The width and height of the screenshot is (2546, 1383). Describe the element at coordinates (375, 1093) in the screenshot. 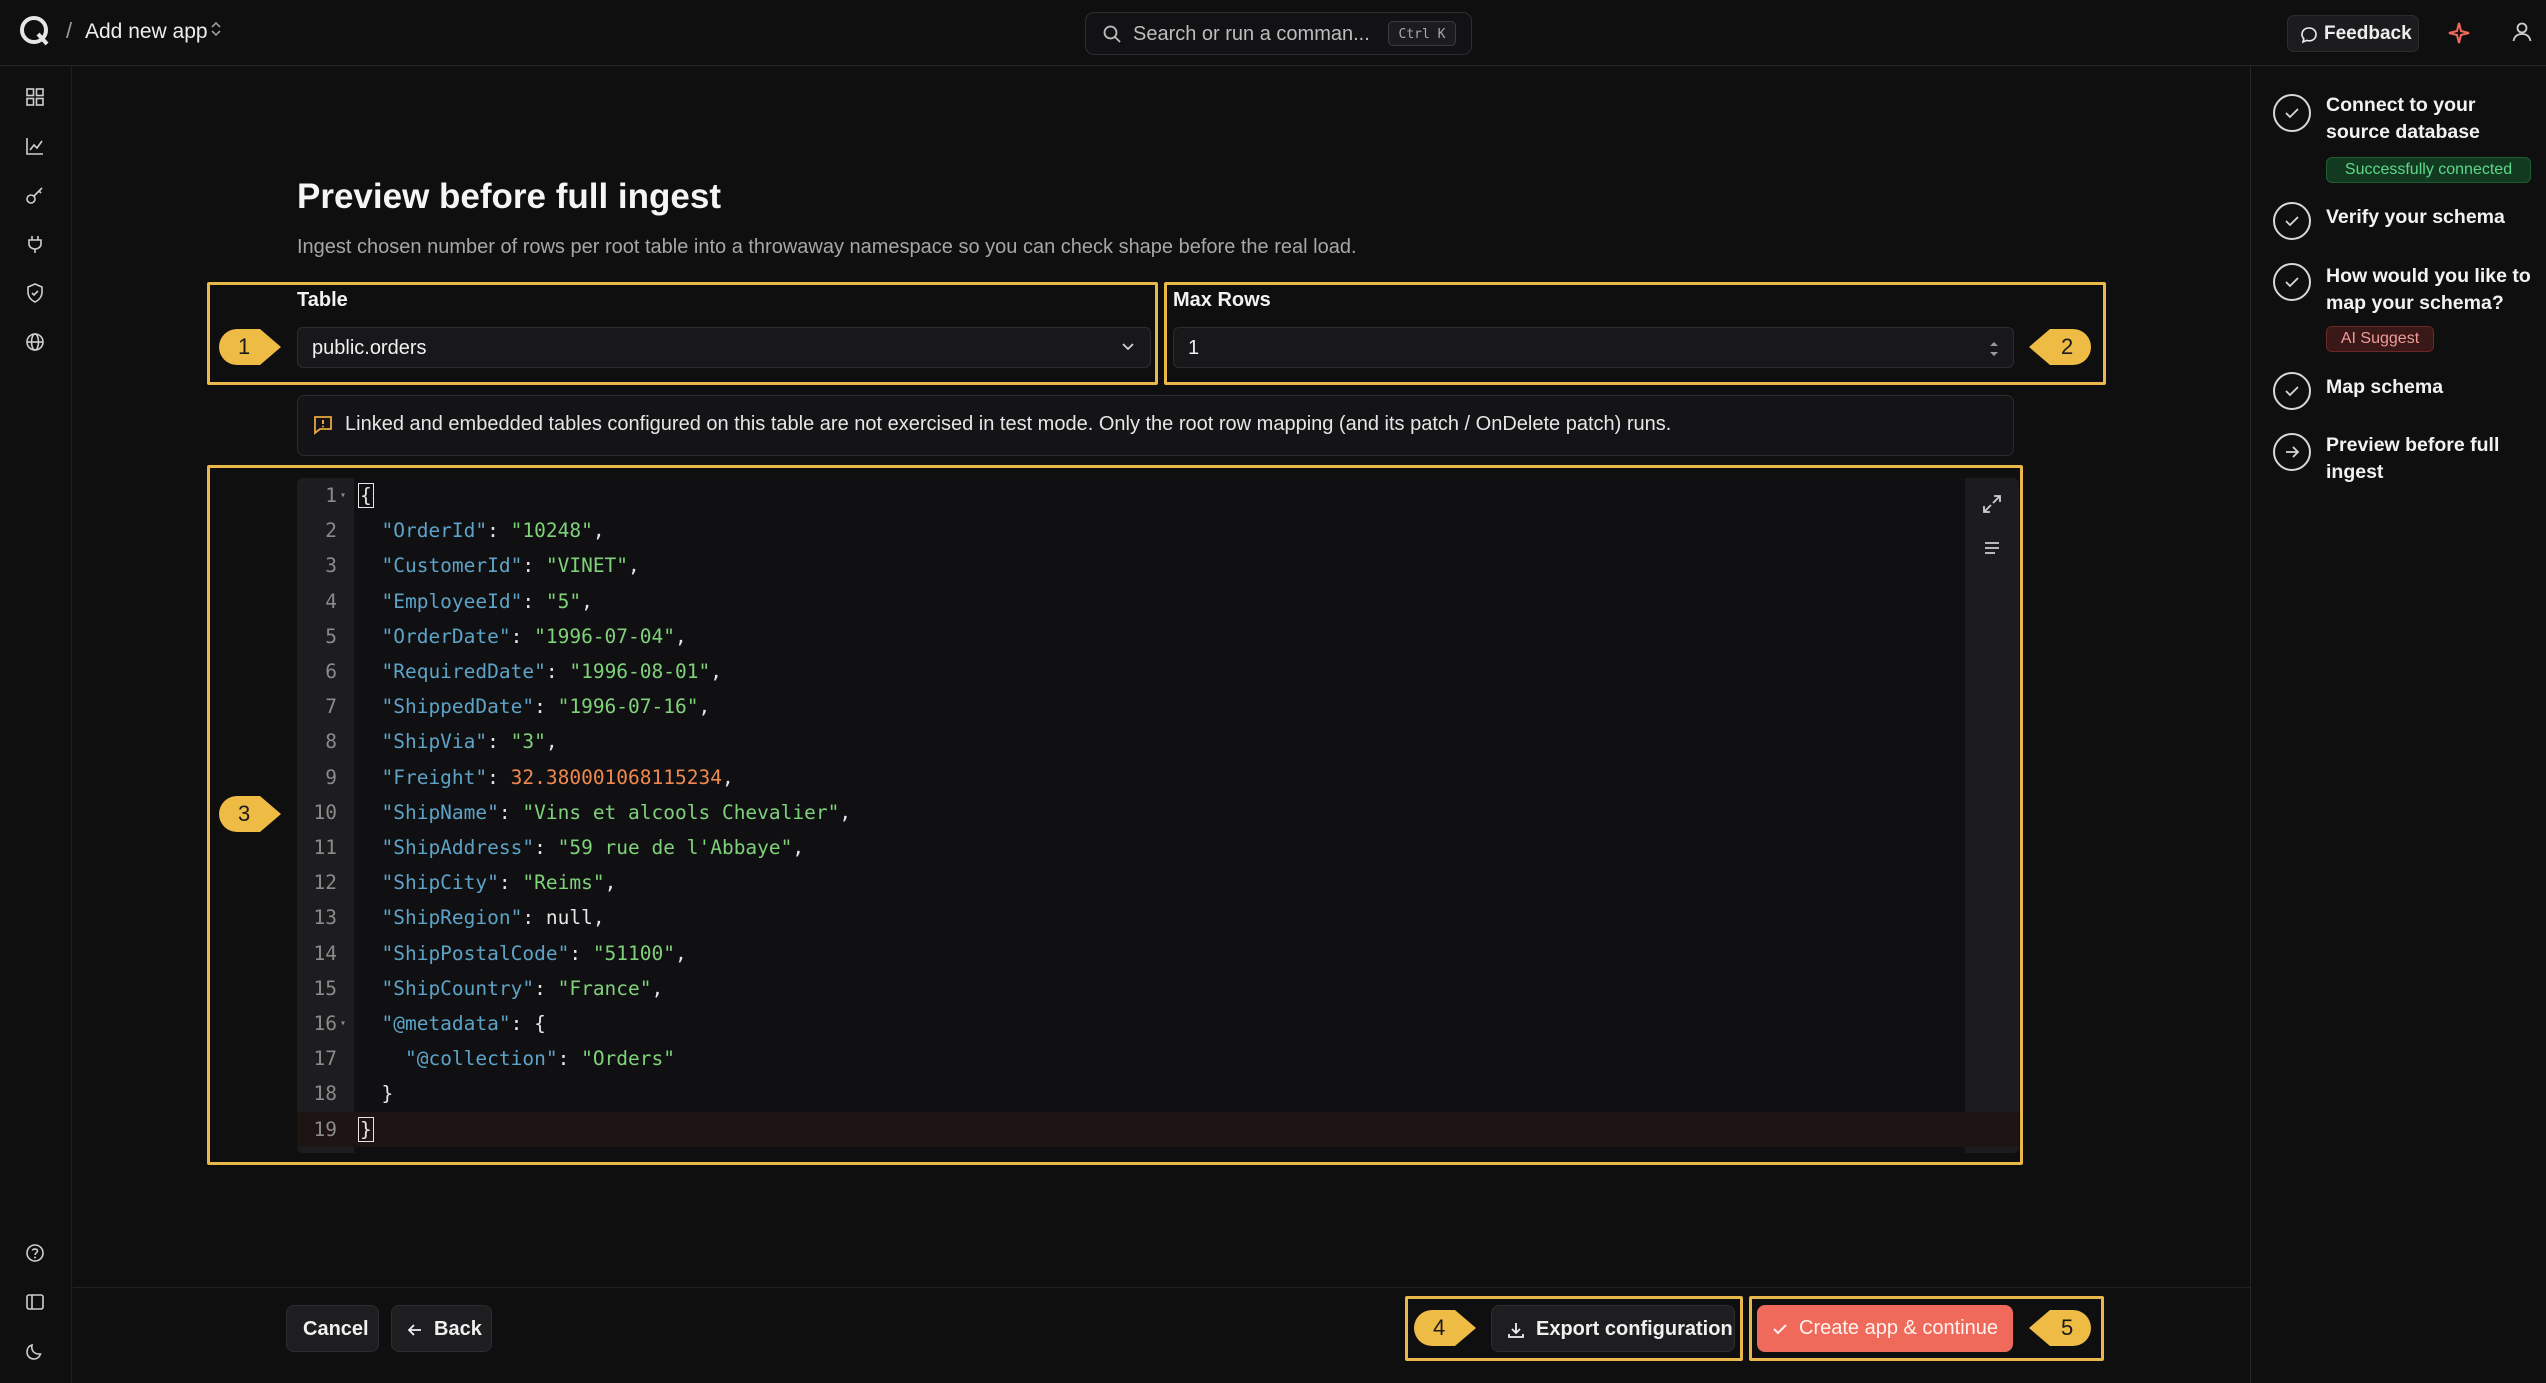

I see `code-text: }` at that location.